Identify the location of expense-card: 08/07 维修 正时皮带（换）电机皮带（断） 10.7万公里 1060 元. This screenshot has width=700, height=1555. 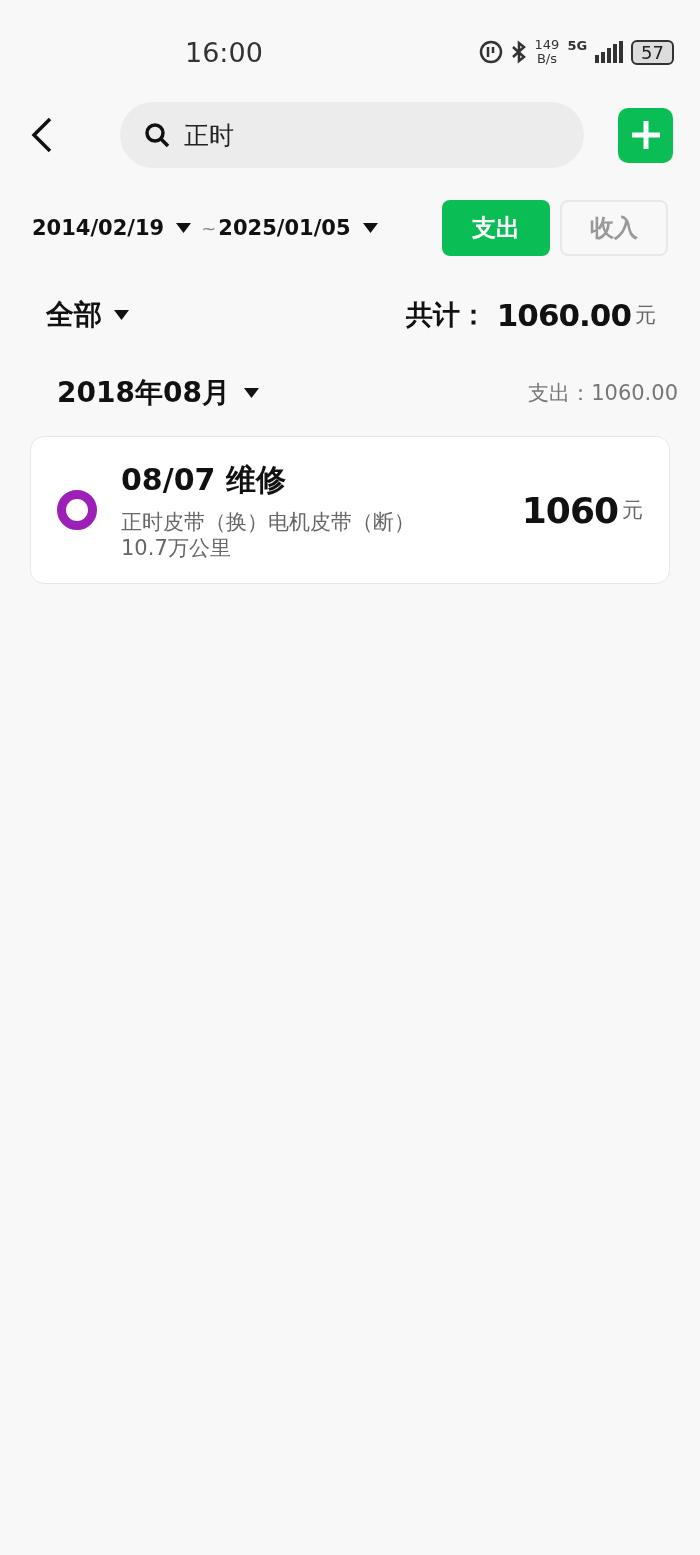
(350, 510).